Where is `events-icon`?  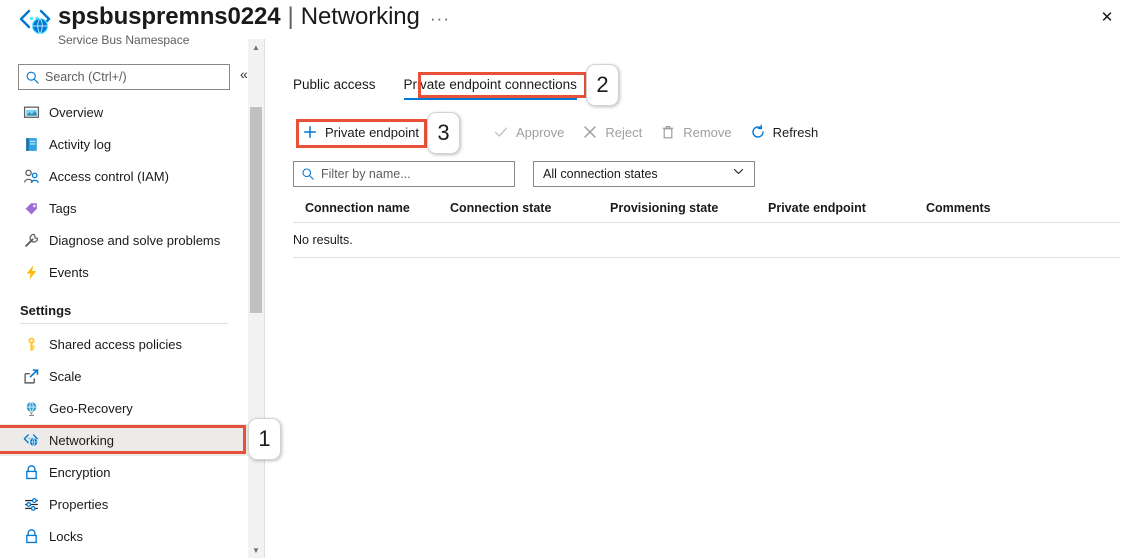 events-icon is located at coordinates (31, 272).